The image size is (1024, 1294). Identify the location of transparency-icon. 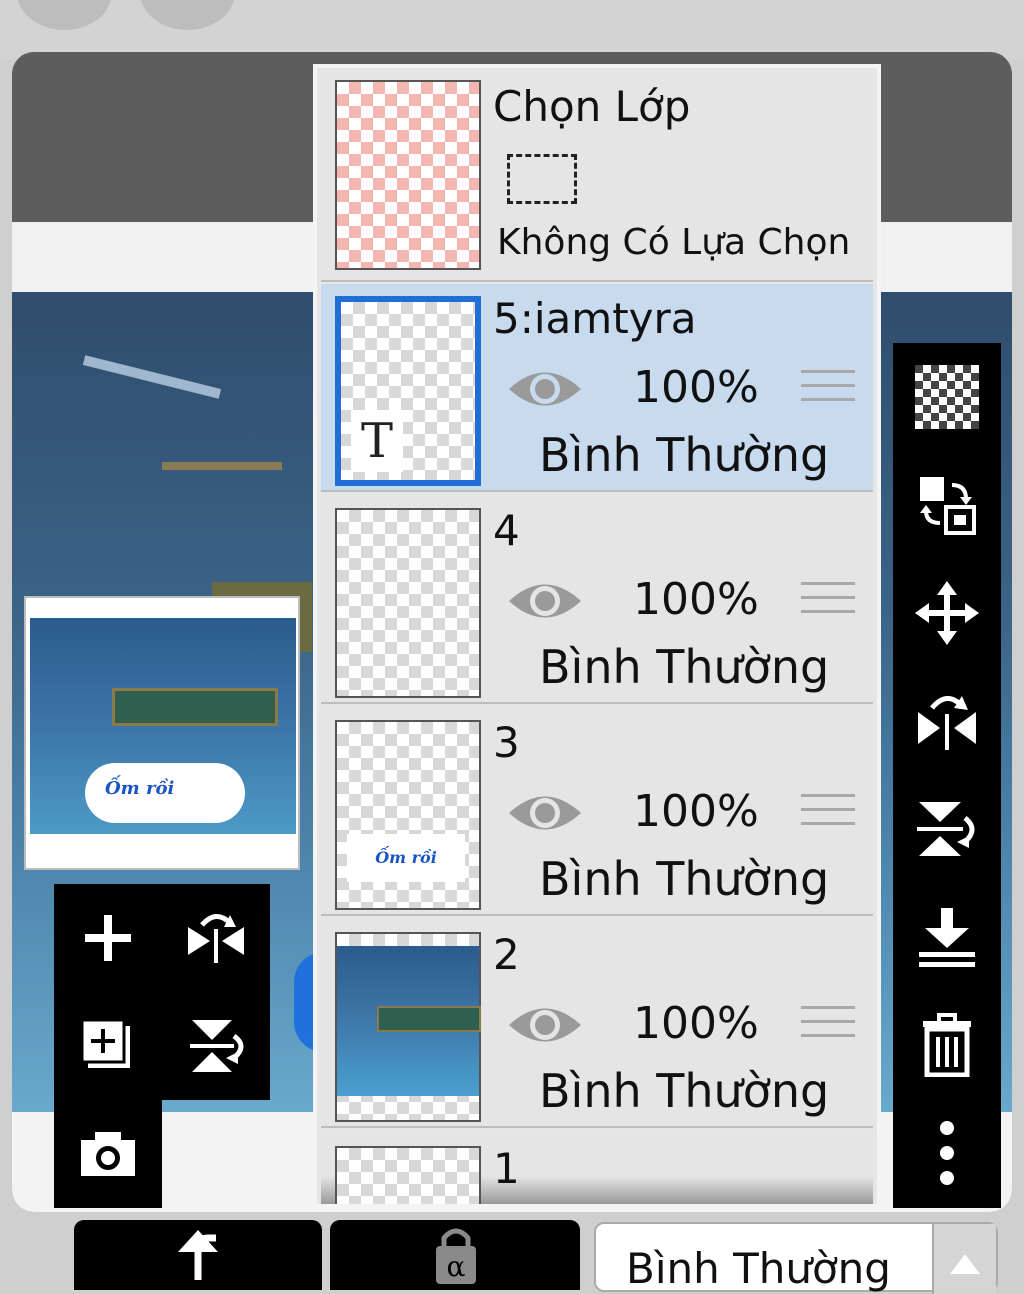
(947, 397).